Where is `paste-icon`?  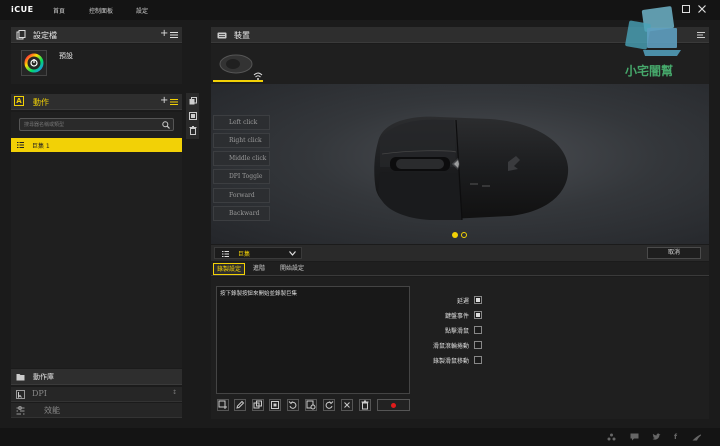
paste-icon is located at coordinates (275, 405).